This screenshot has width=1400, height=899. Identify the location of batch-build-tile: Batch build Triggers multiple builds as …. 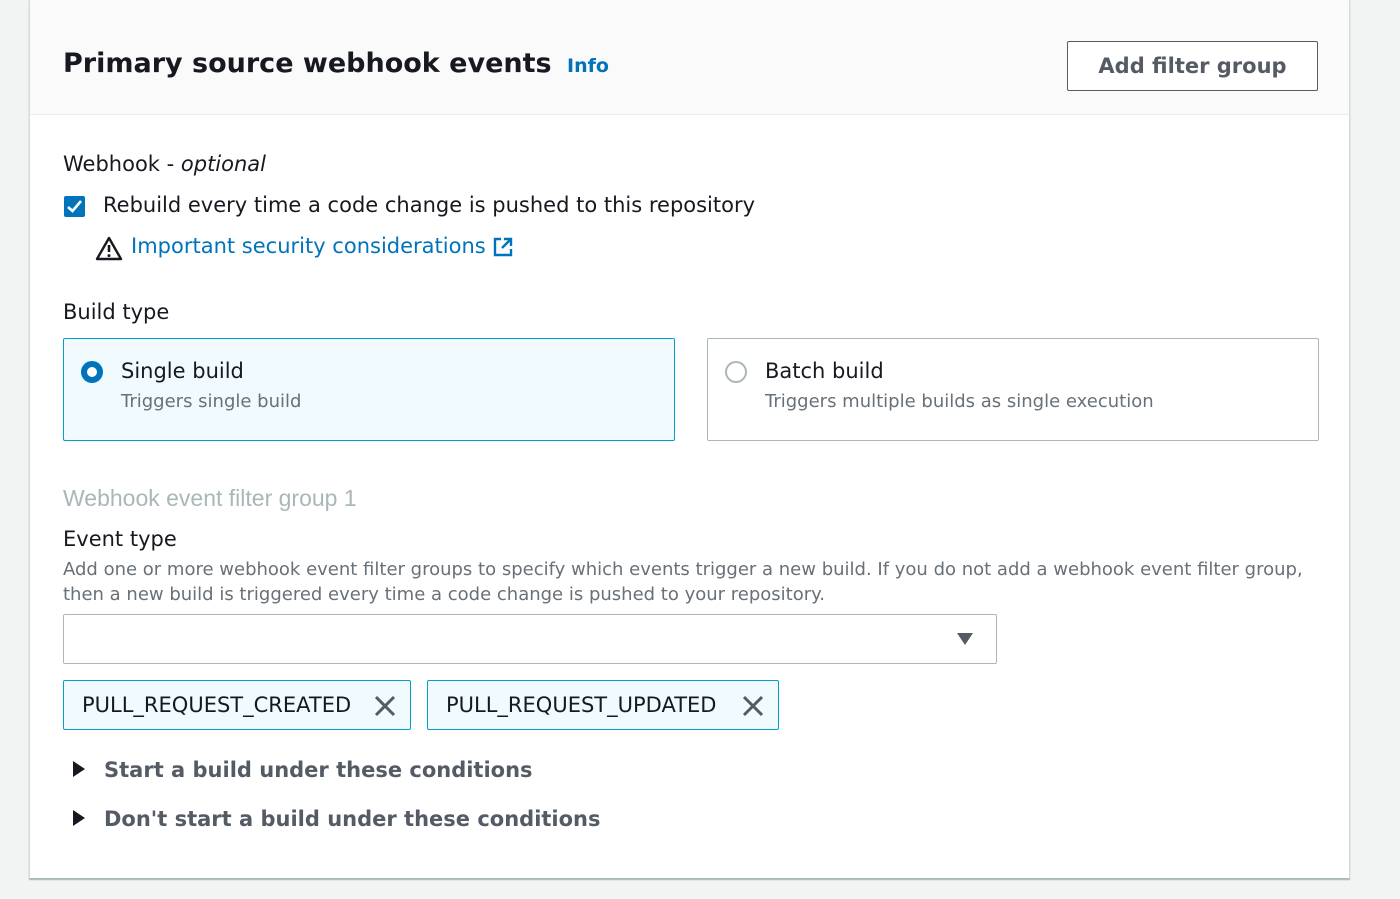
(1013, 389).